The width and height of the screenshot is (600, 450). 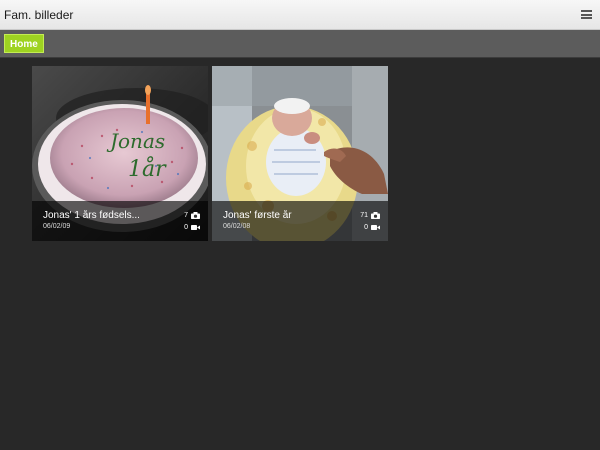 What do you see at coordinates (586, 14) in the screenshot?
I see `hamburger-menu-icon` at bounding box center [586, 14].